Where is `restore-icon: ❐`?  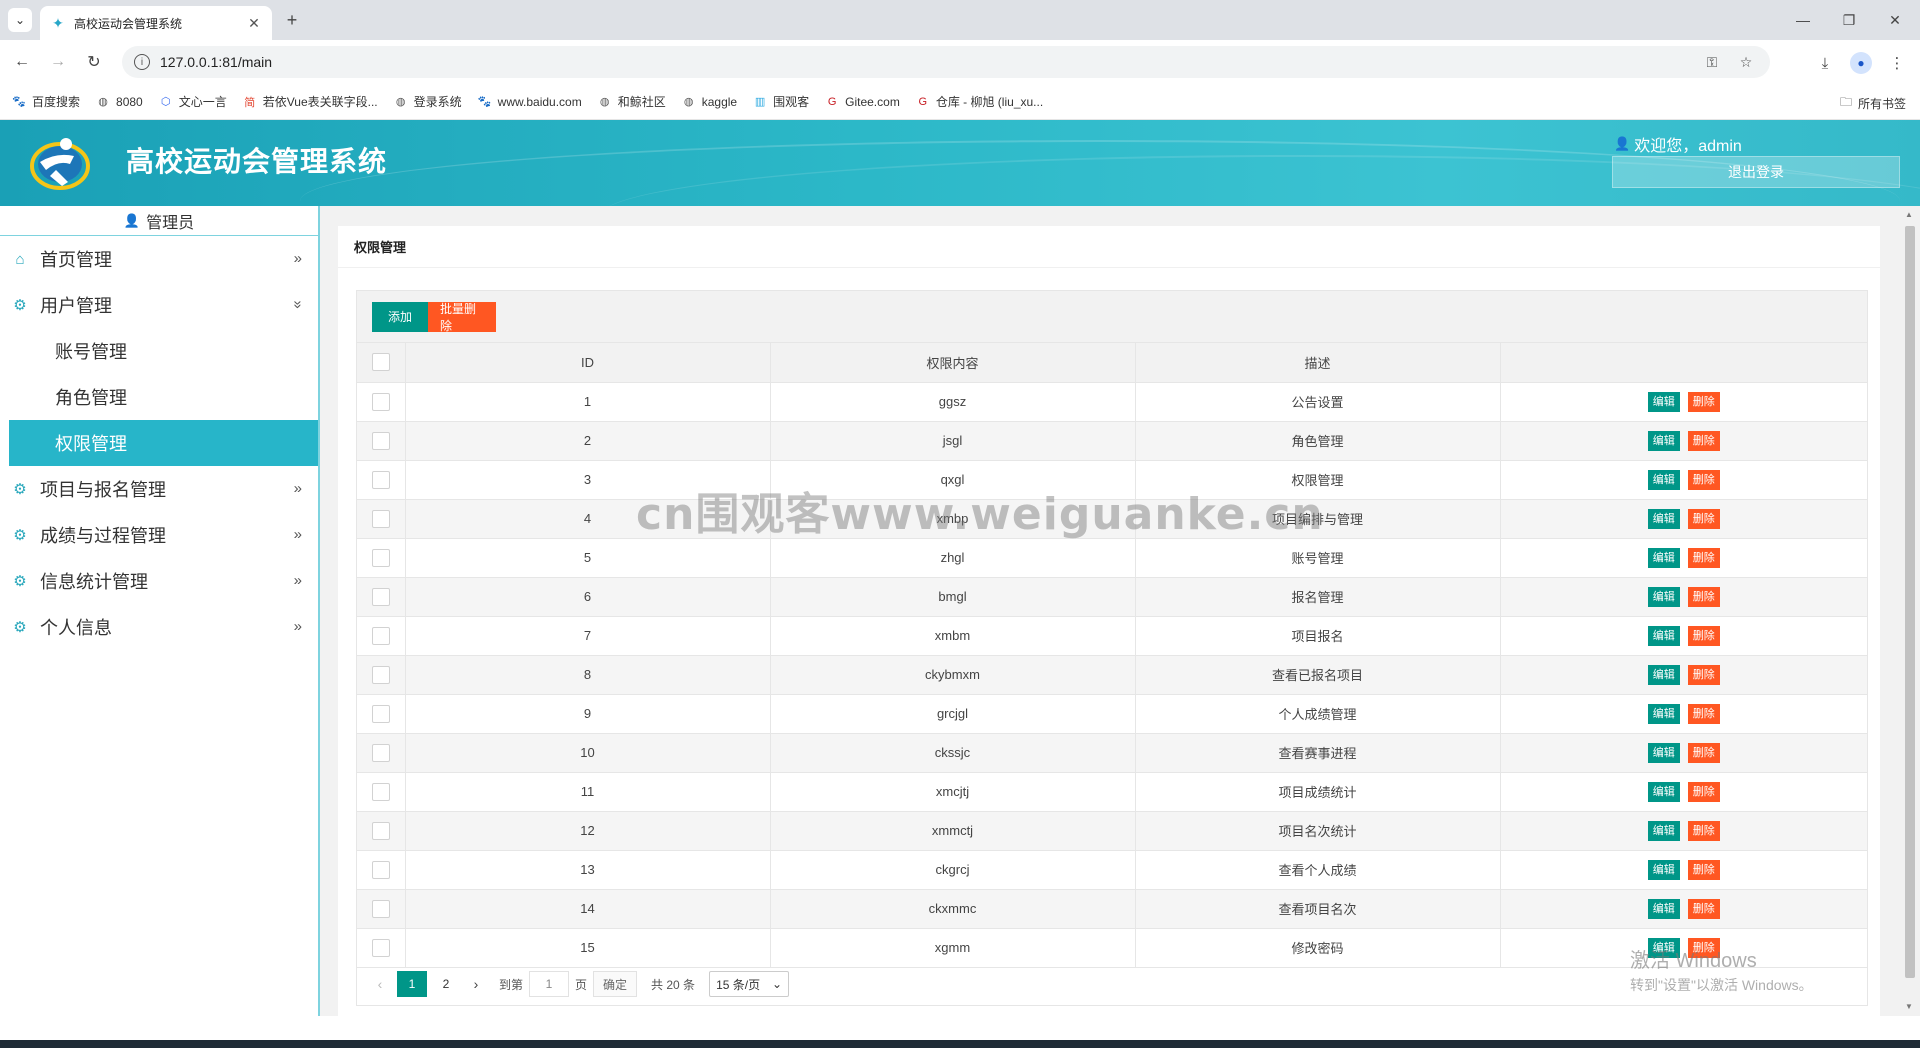
restore-icon: ❐ is located at coordinates (1849, 20).